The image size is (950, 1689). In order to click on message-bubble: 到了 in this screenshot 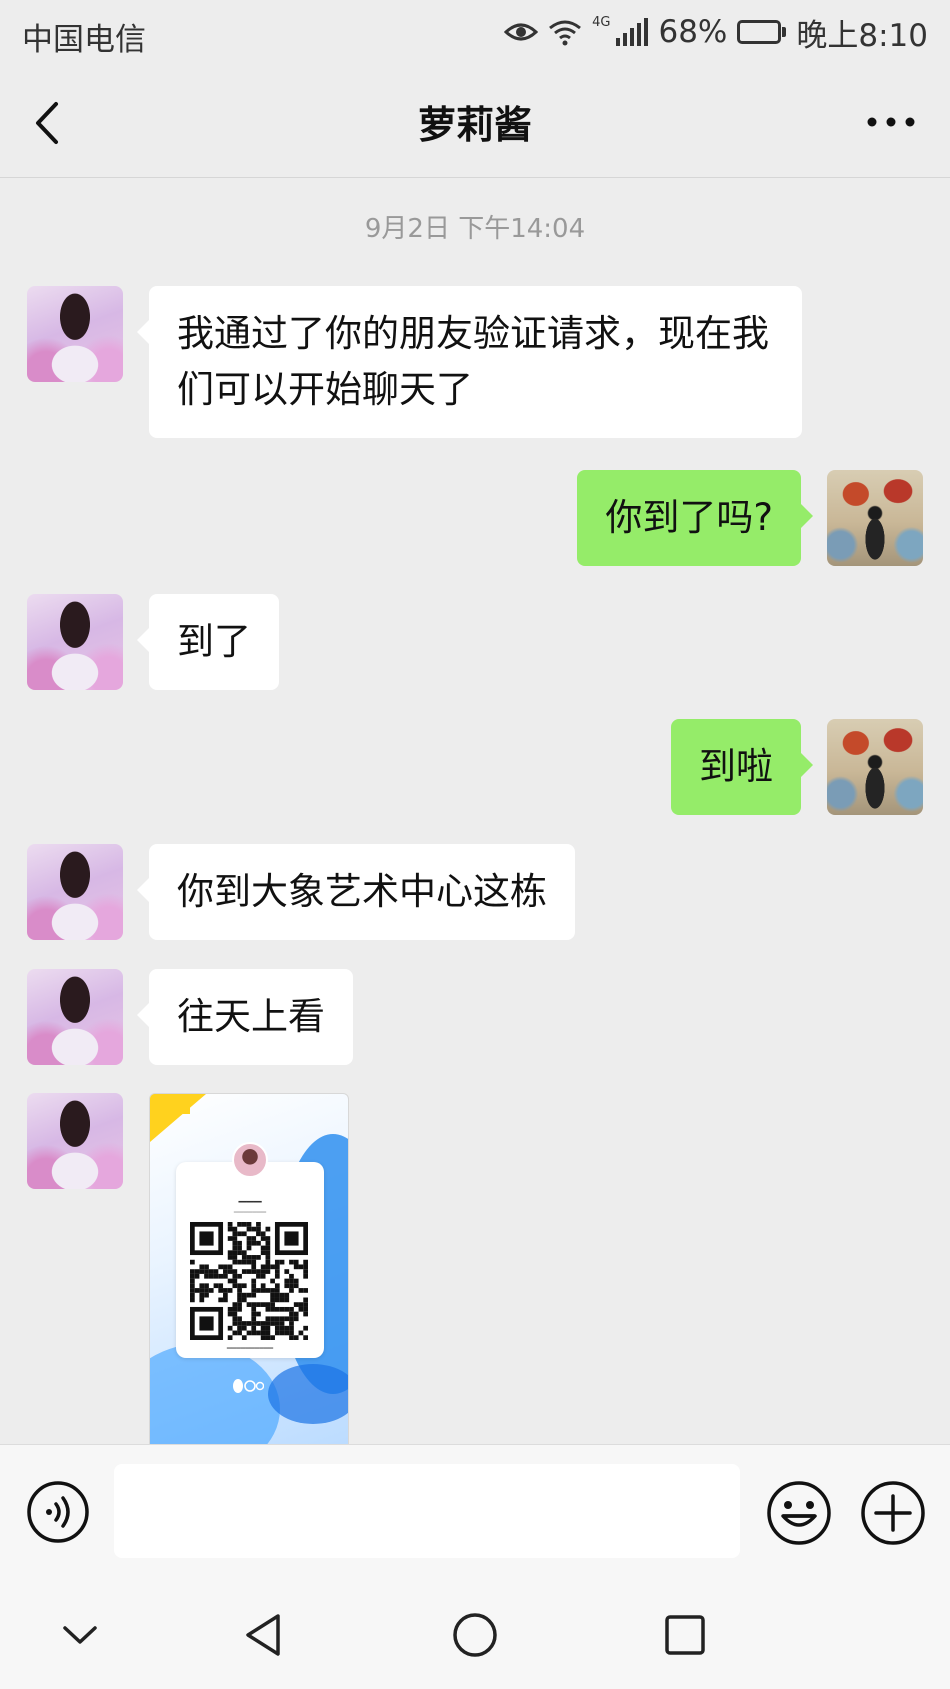, I will do `click(208, 642)`.